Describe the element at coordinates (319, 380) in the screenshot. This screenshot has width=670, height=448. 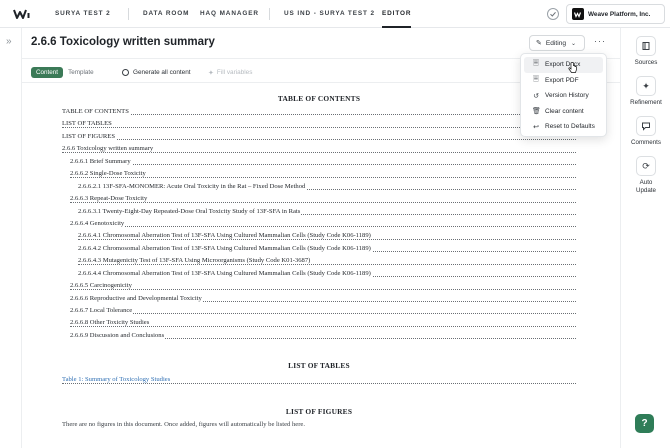
I see `lot-item: Table 1: Summary of Toxicology Studies` at that location.